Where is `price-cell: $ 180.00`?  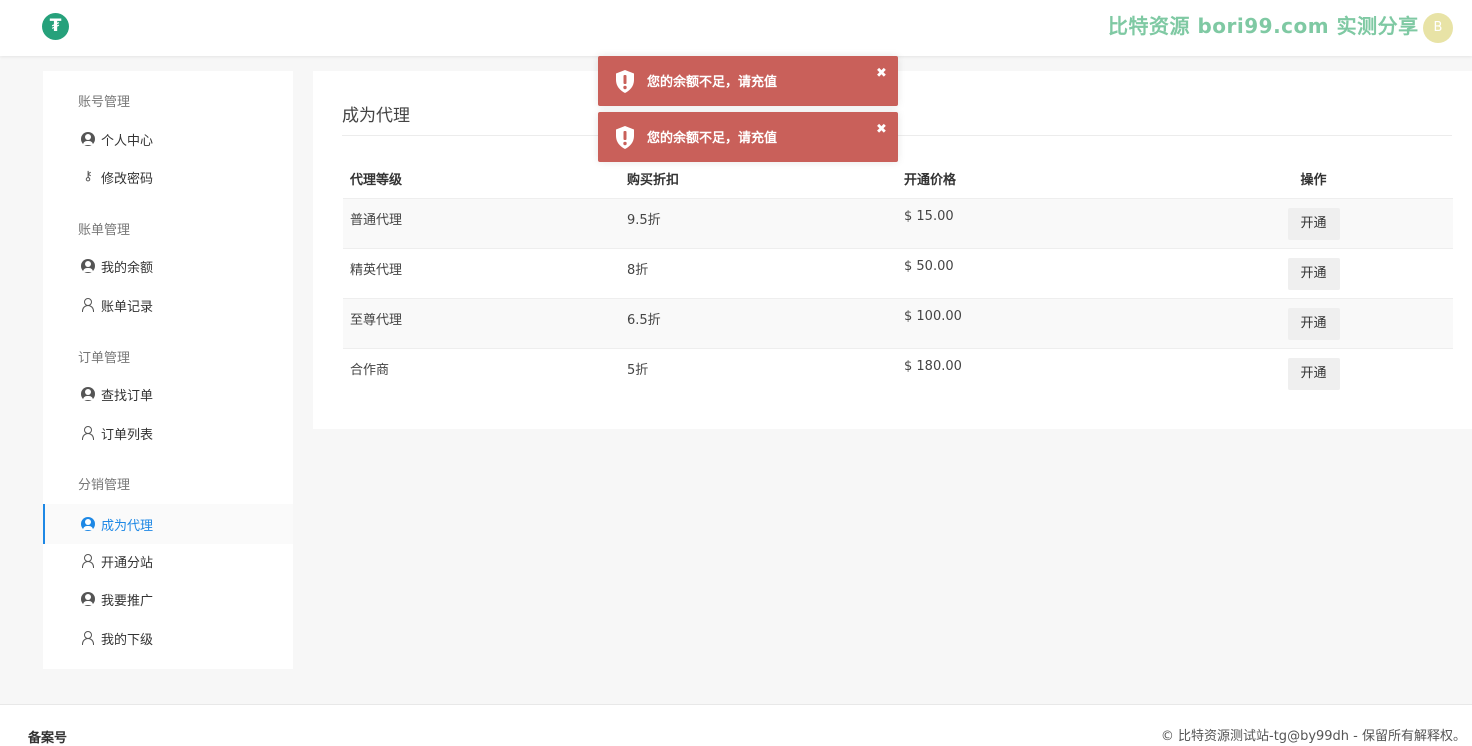 price-cell: $ 180.00 is located at coordinates (1035, 372).